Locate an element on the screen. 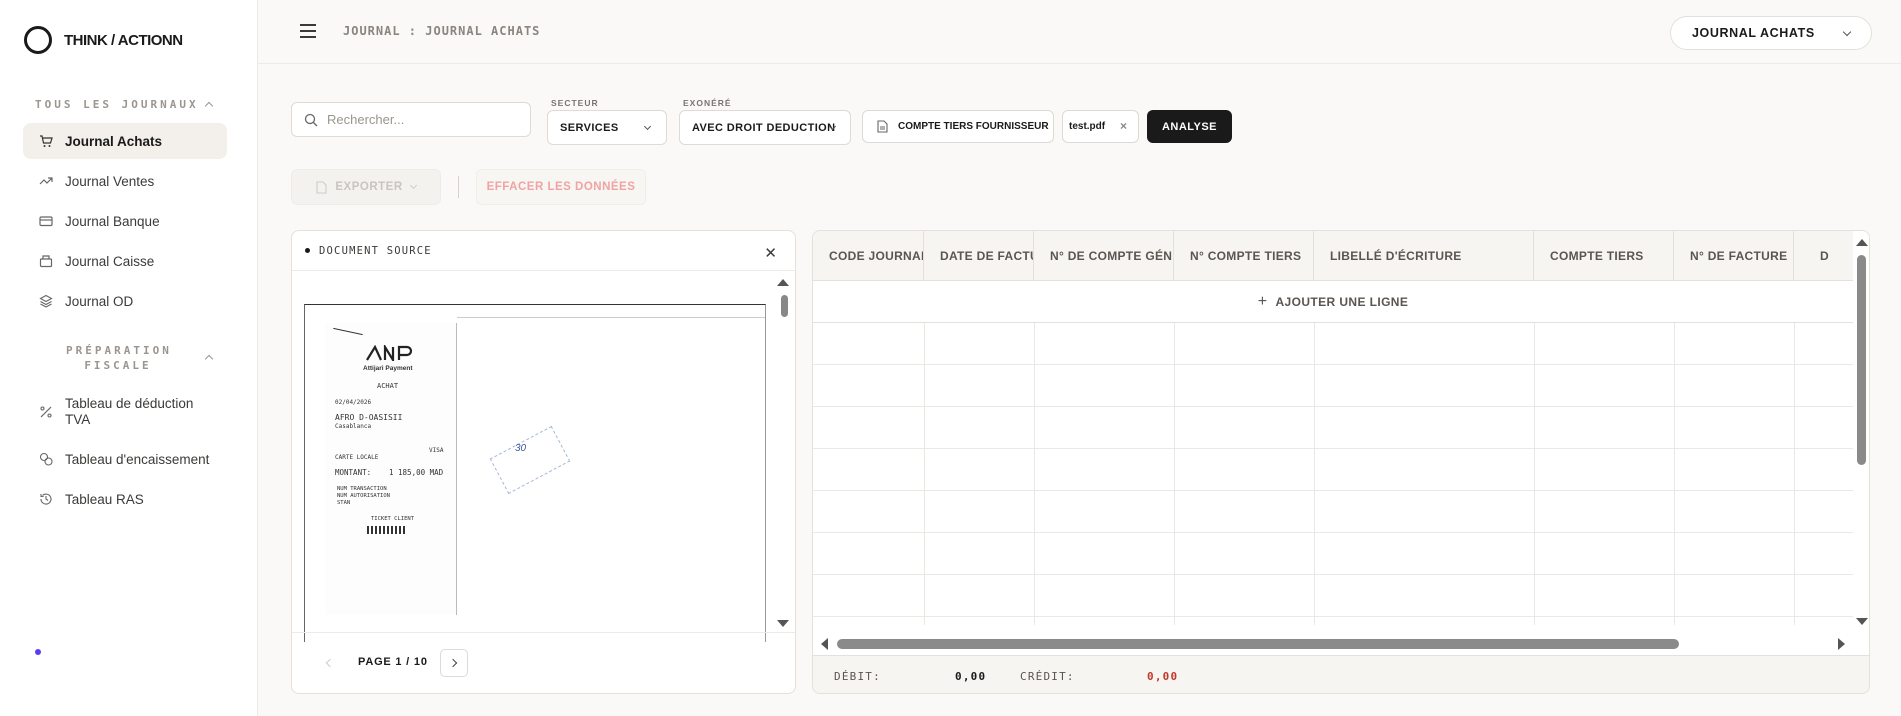 Image resolution: width=1901 pixels, height=716 pixels. receipt-footer: TICKET CLIENT is located at coordinates (393, 519).